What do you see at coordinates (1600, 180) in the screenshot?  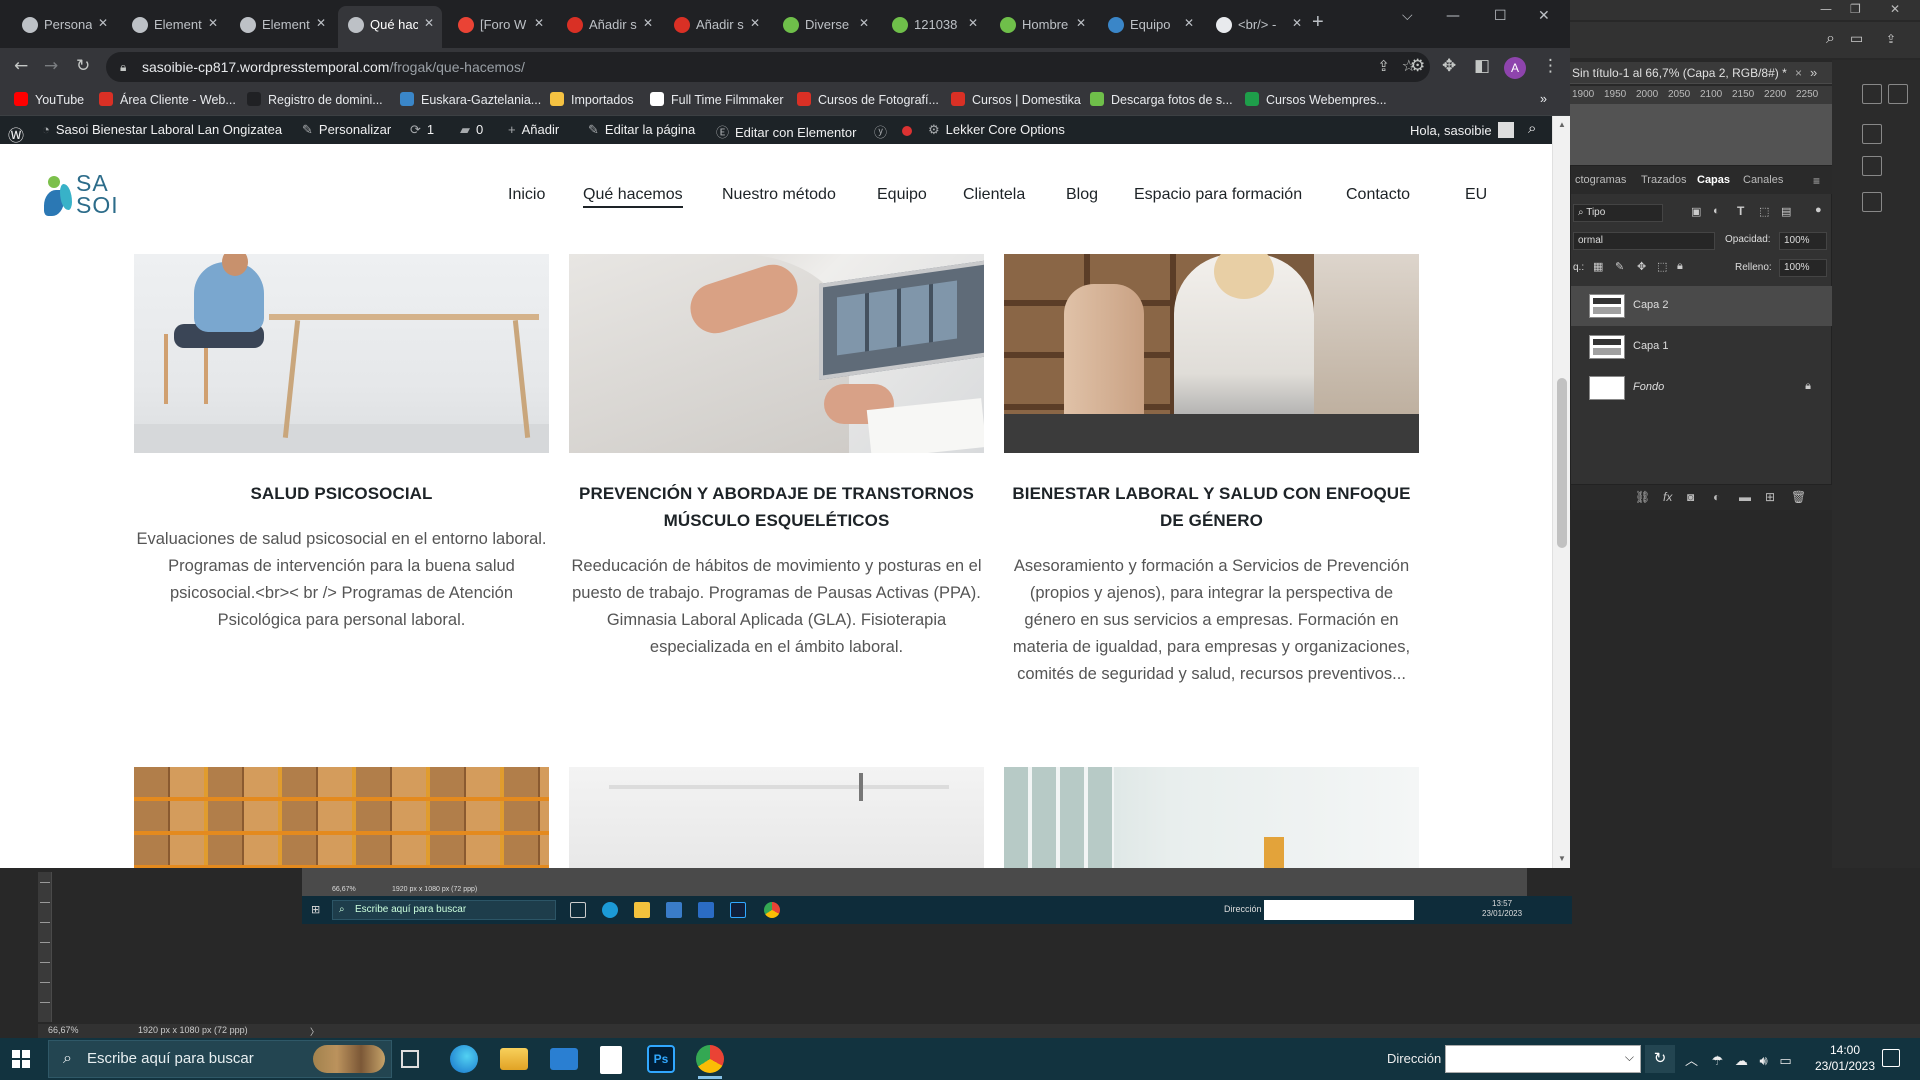 I see `tab-pictogramas: ctogramas` at bounding box center [1600, 180].